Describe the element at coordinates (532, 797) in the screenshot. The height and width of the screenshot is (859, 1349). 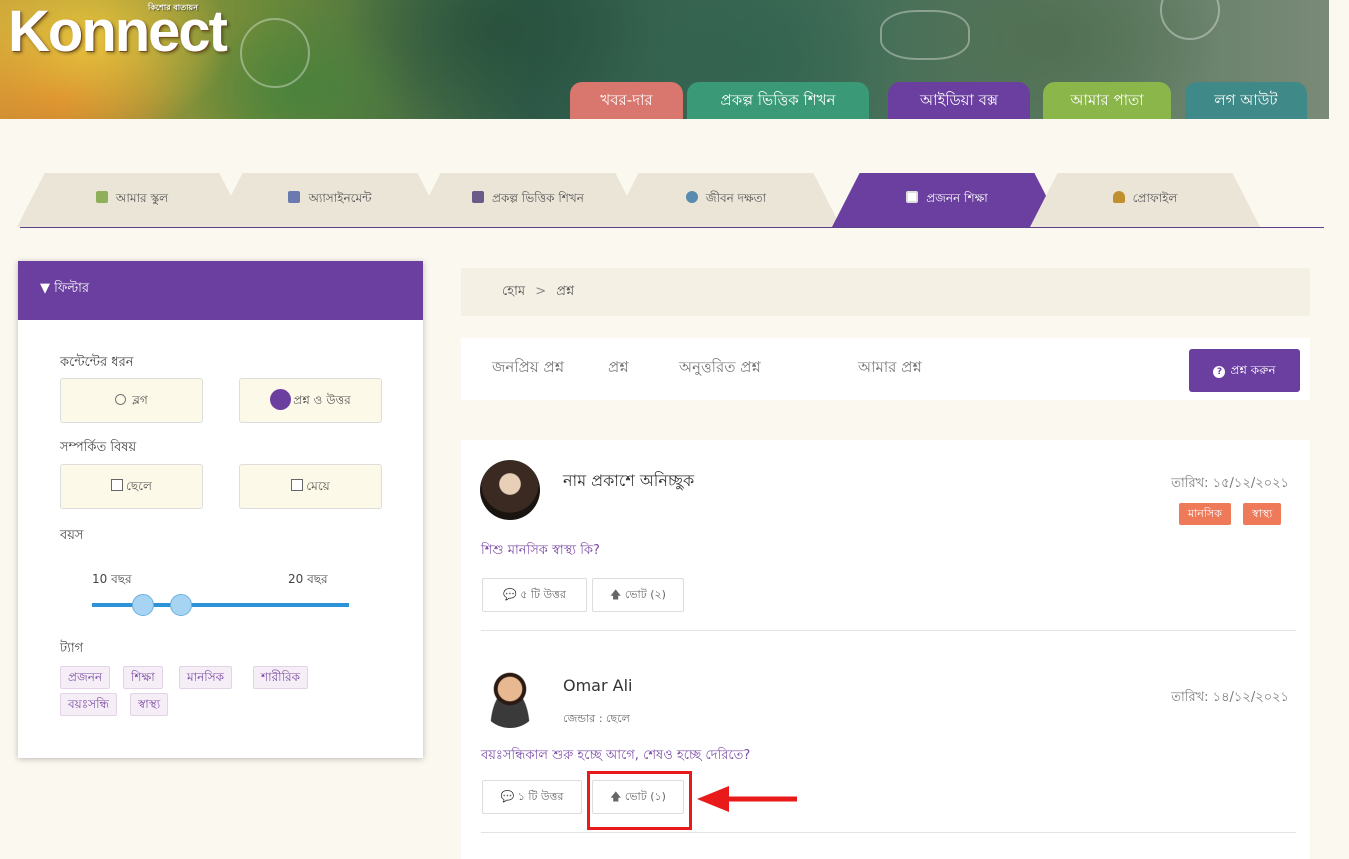
I see `answers-button: 💬 ১ টি উত্তর` at that location.